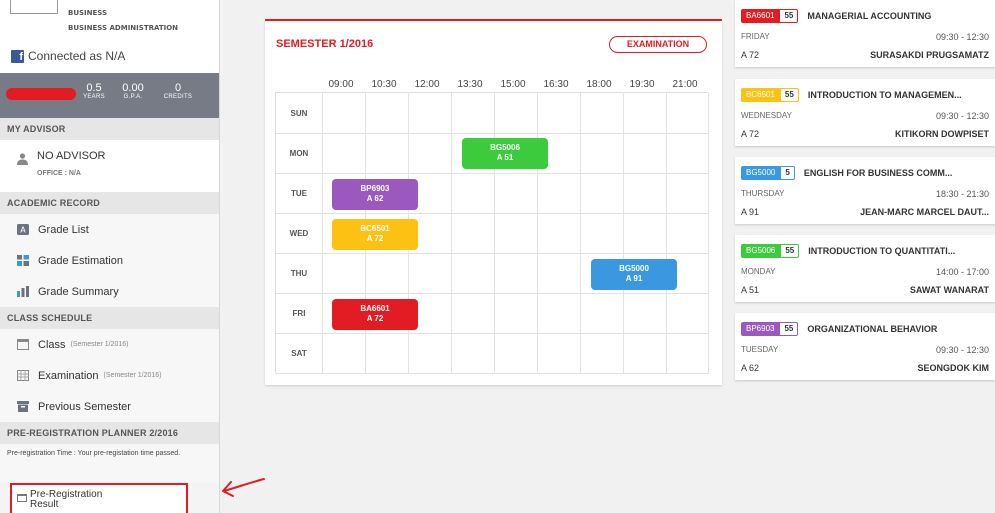 The image size is (995, 513). What do you see at coordinates (22, 498) in the screenshot?
I see `window-icon` at bounding box center [22, 498].